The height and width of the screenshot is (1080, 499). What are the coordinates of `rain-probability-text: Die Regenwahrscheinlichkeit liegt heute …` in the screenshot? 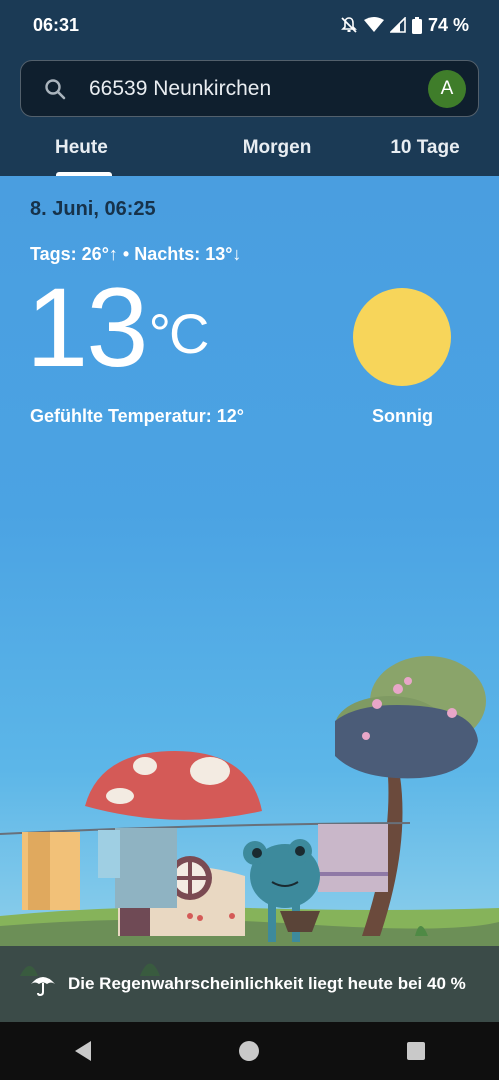 It's located at (267, 983).